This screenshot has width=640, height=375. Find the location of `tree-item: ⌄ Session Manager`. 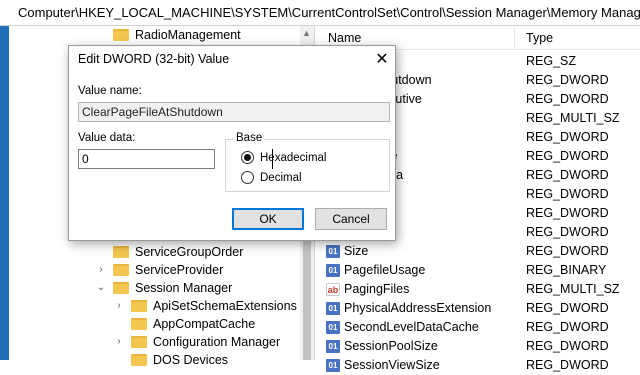

tree-item: ⌄ Session Manager is located at coordinates (163, 288).